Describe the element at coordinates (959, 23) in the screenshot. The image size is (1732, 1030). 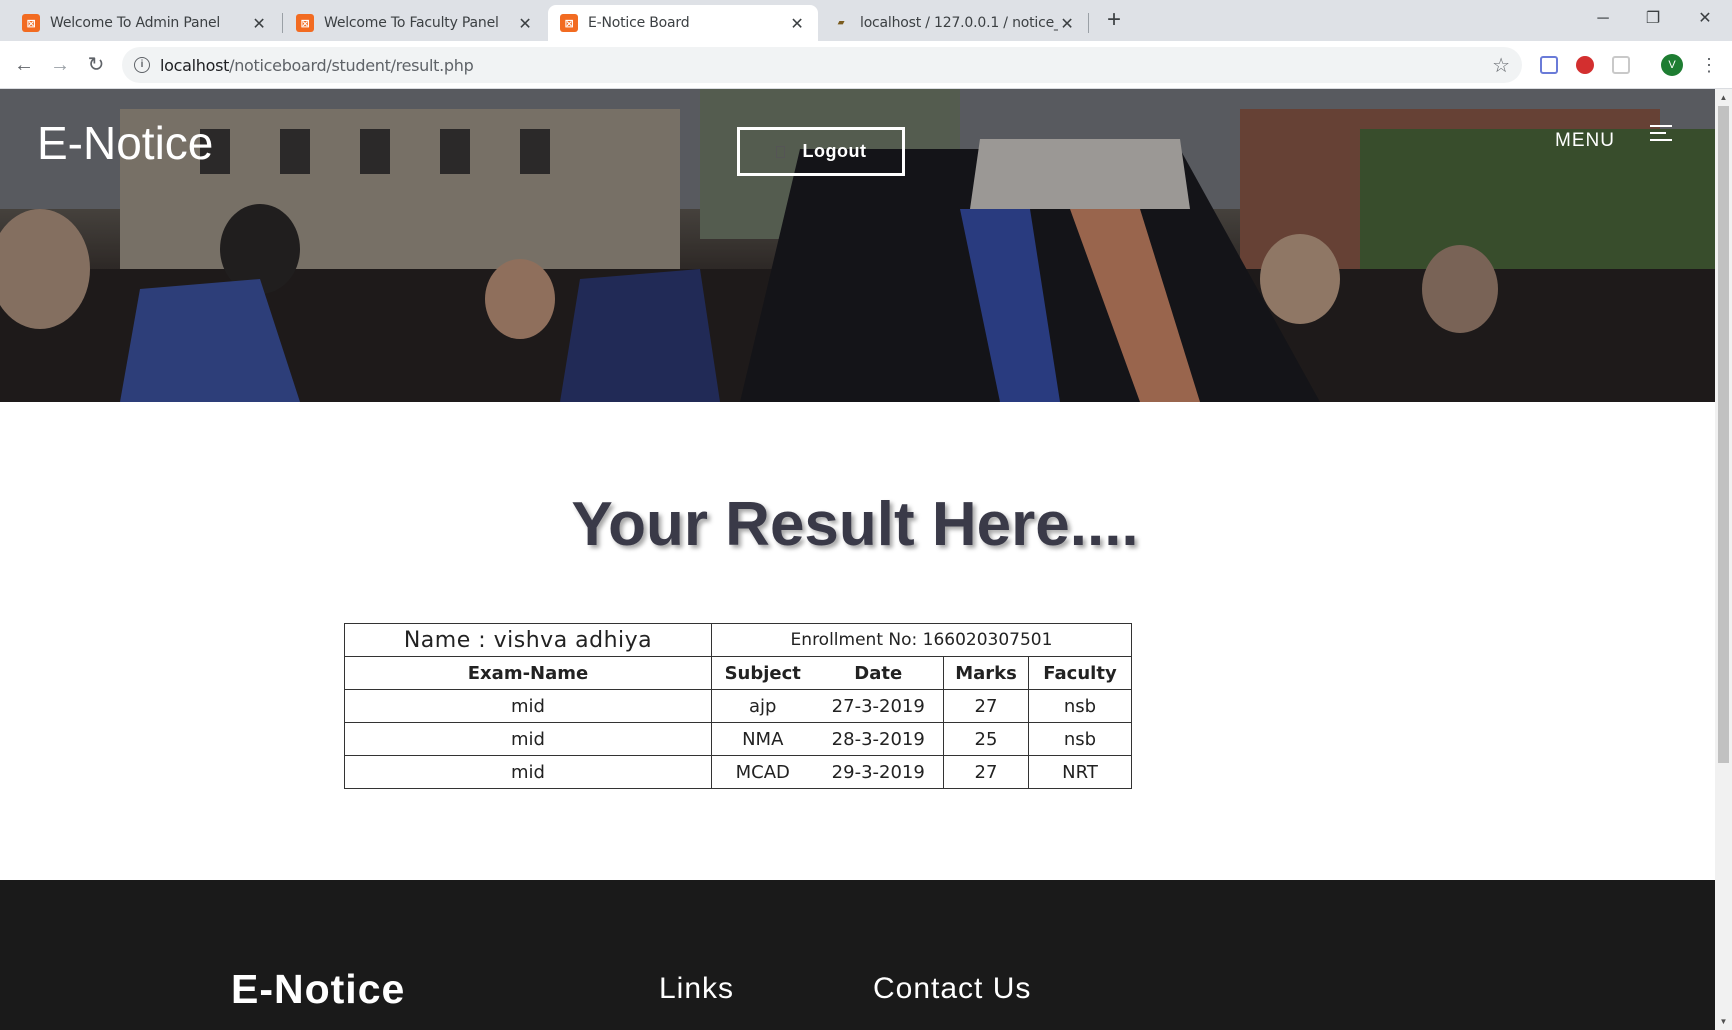
I see `tab-title: localhost / 127.0.0.1 / notice_boa` at that location.